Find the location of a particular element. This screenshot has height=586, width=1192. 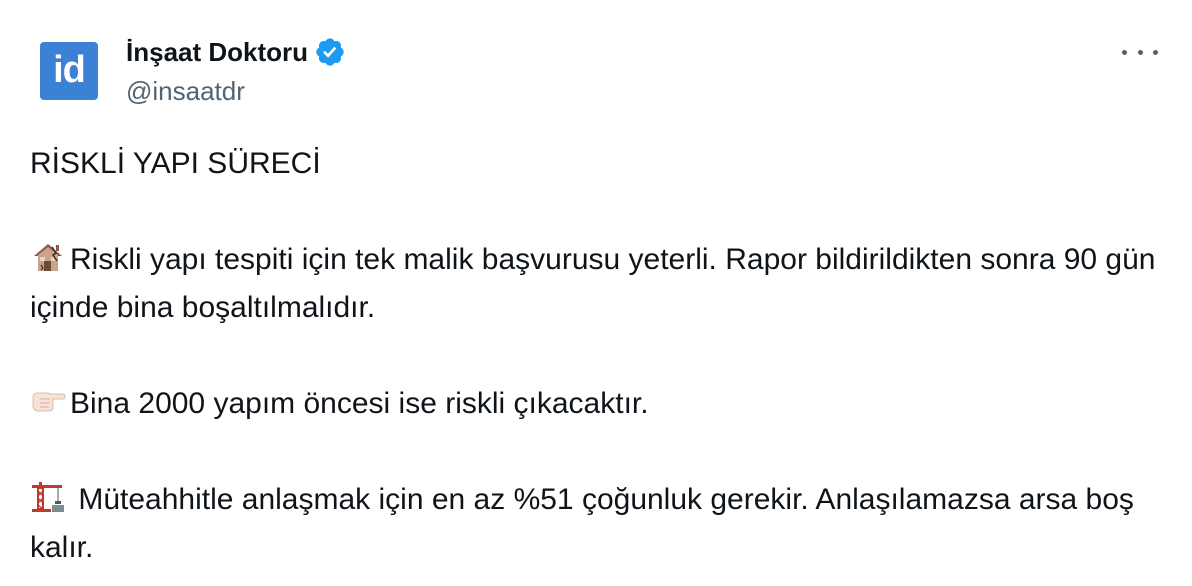

pointing-right-icon is located at coordinates (49, 402).